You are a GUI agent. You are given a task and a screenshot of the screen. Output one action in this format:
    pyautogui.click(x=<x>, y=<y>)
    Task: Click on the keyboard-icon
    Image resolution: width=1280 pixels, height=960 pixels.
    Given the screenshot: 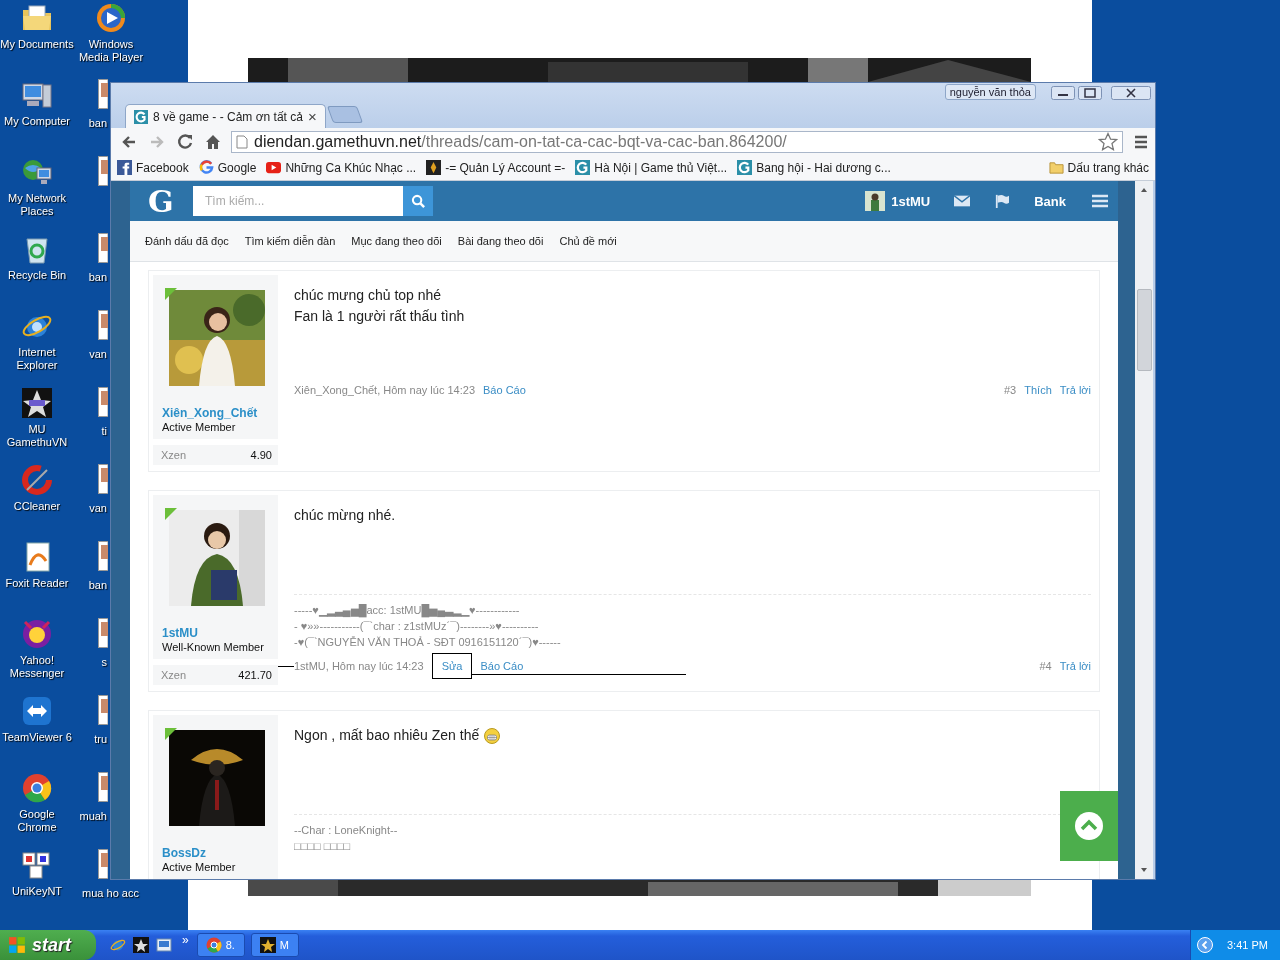 What is the action you would take?
    pyautogui.click(x=37, y=865)
    